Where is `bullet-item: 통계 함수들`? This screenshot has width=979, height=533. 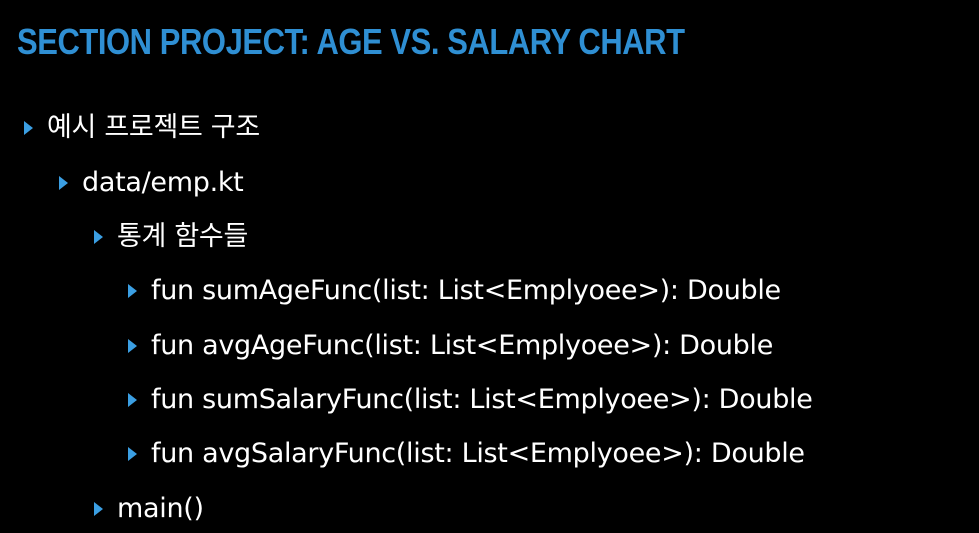
bullet-item: 통계 함수들 is located at coordinates (171, 237).